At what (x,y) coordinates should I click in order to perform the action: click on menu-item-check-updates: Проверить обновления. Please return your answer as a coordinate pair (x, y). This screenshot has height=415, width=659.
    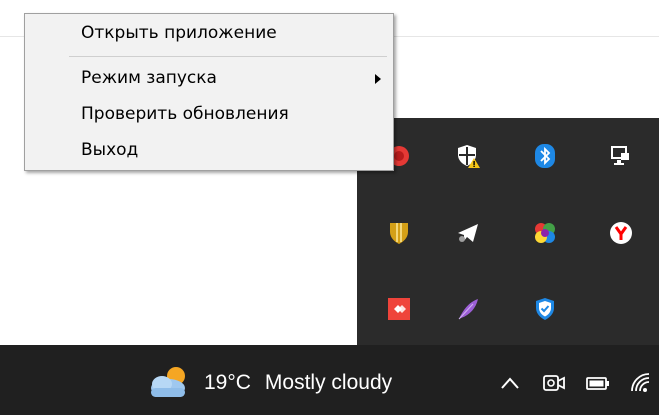
    Looking at the image, I should click on (209, 114).